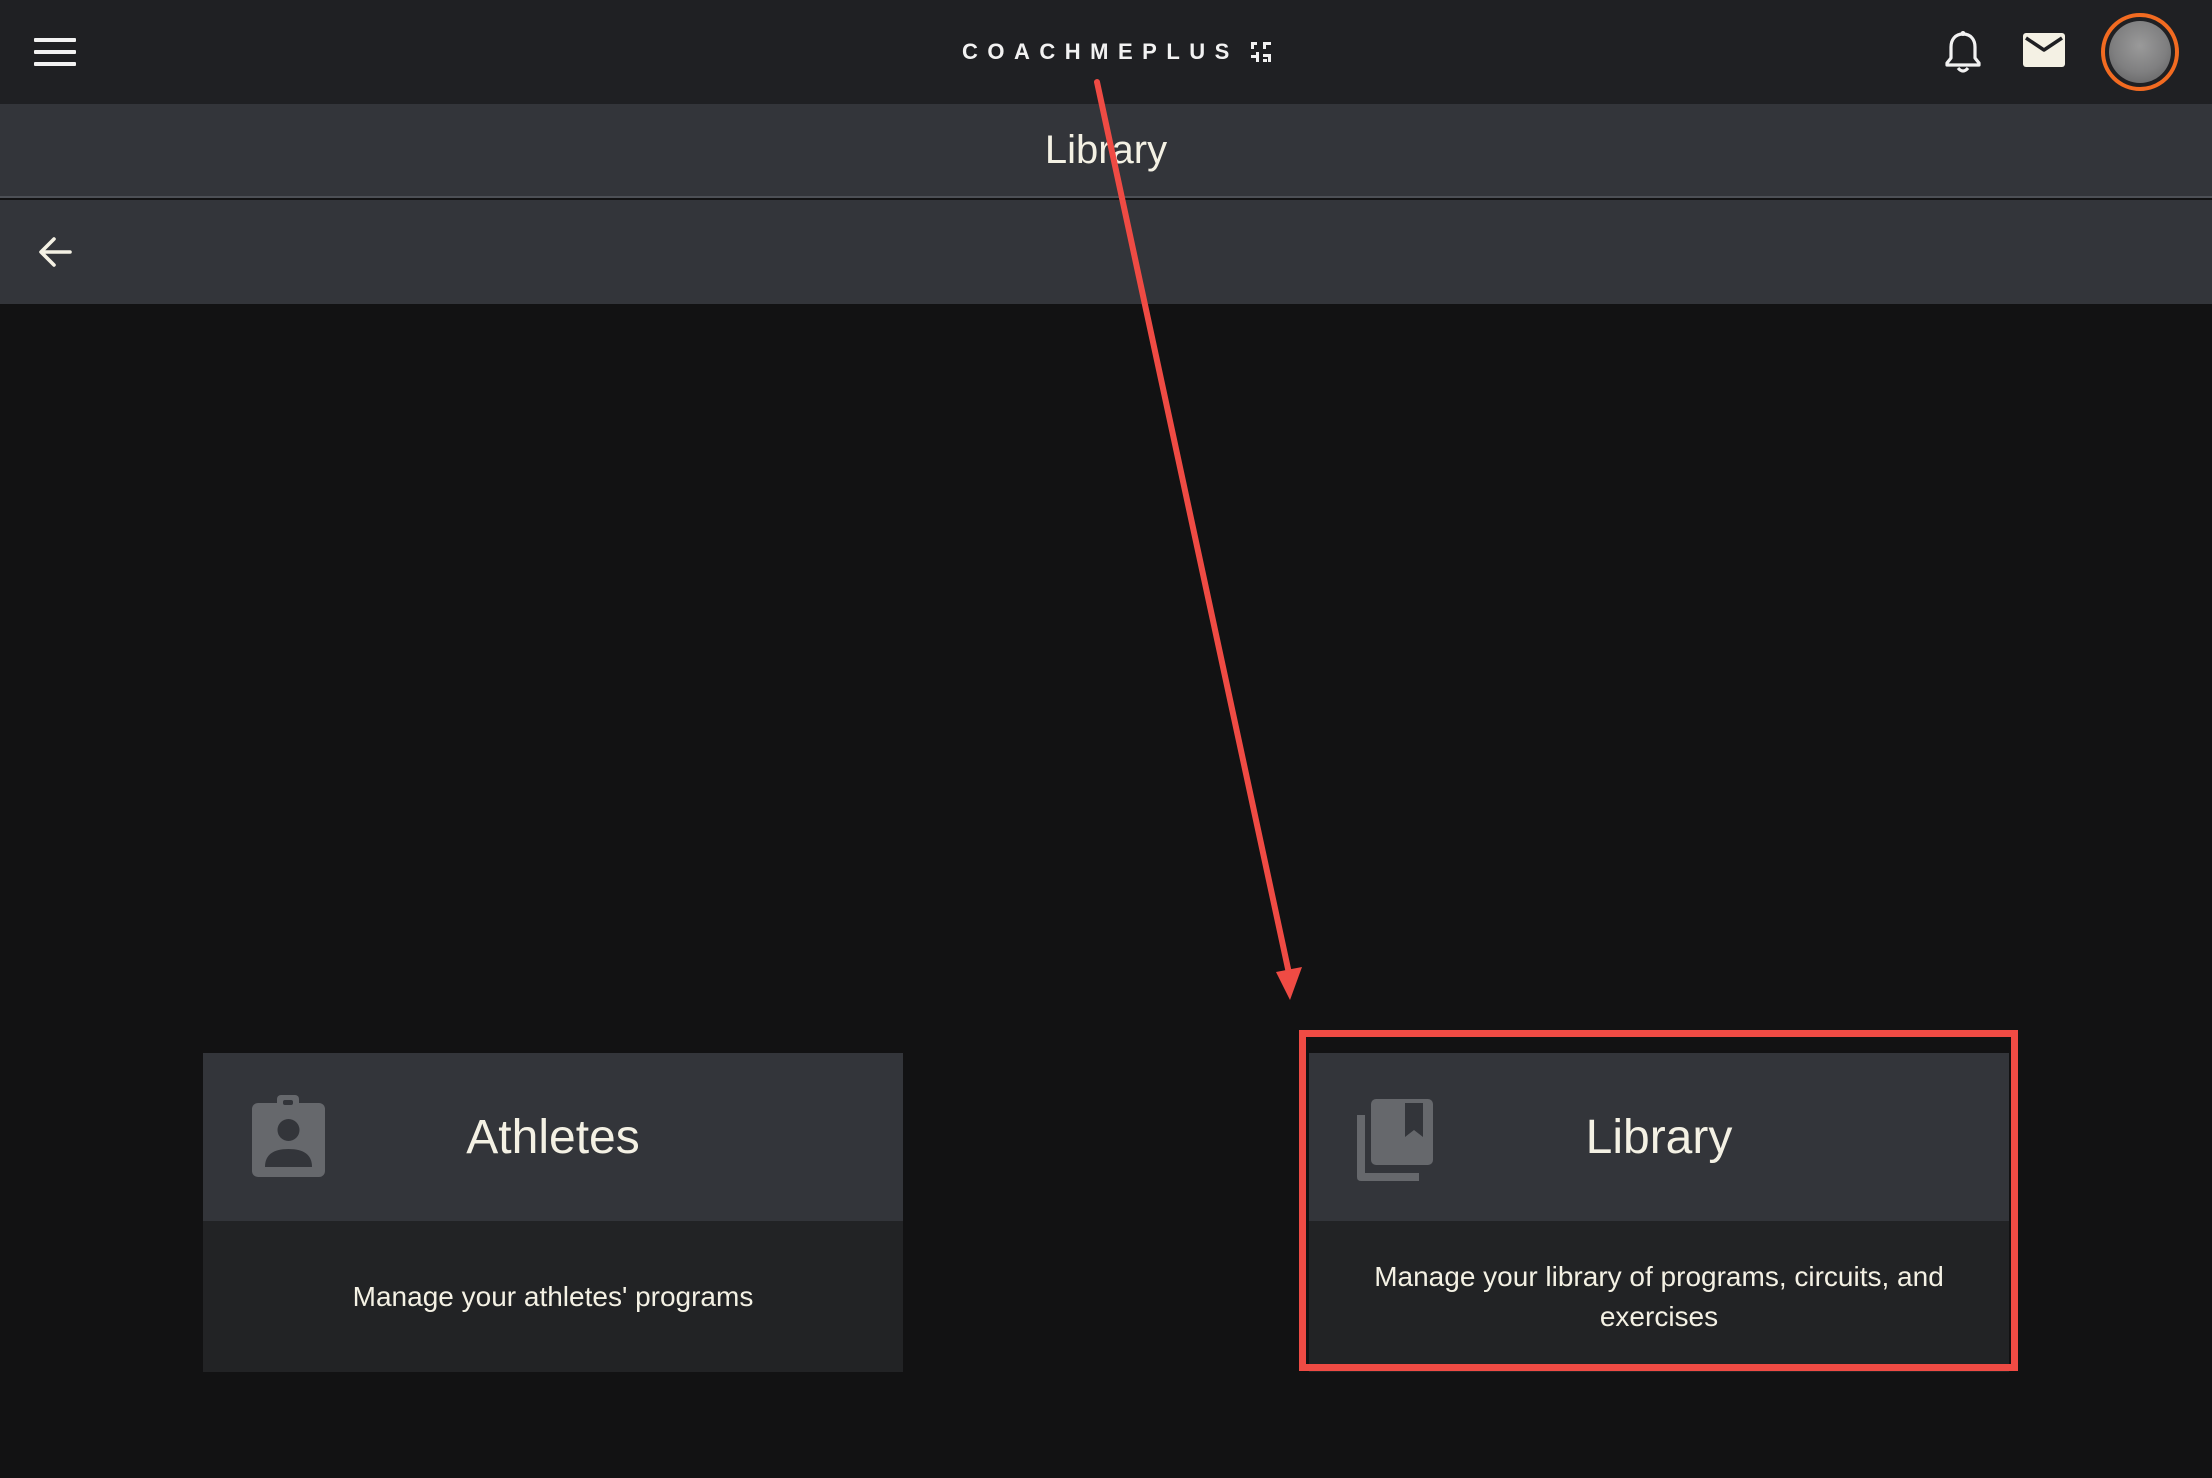 The width and height of the screenshot is (2212, 1478). I want to click on athletes-card-header: Athletes, so click(553, 1137).